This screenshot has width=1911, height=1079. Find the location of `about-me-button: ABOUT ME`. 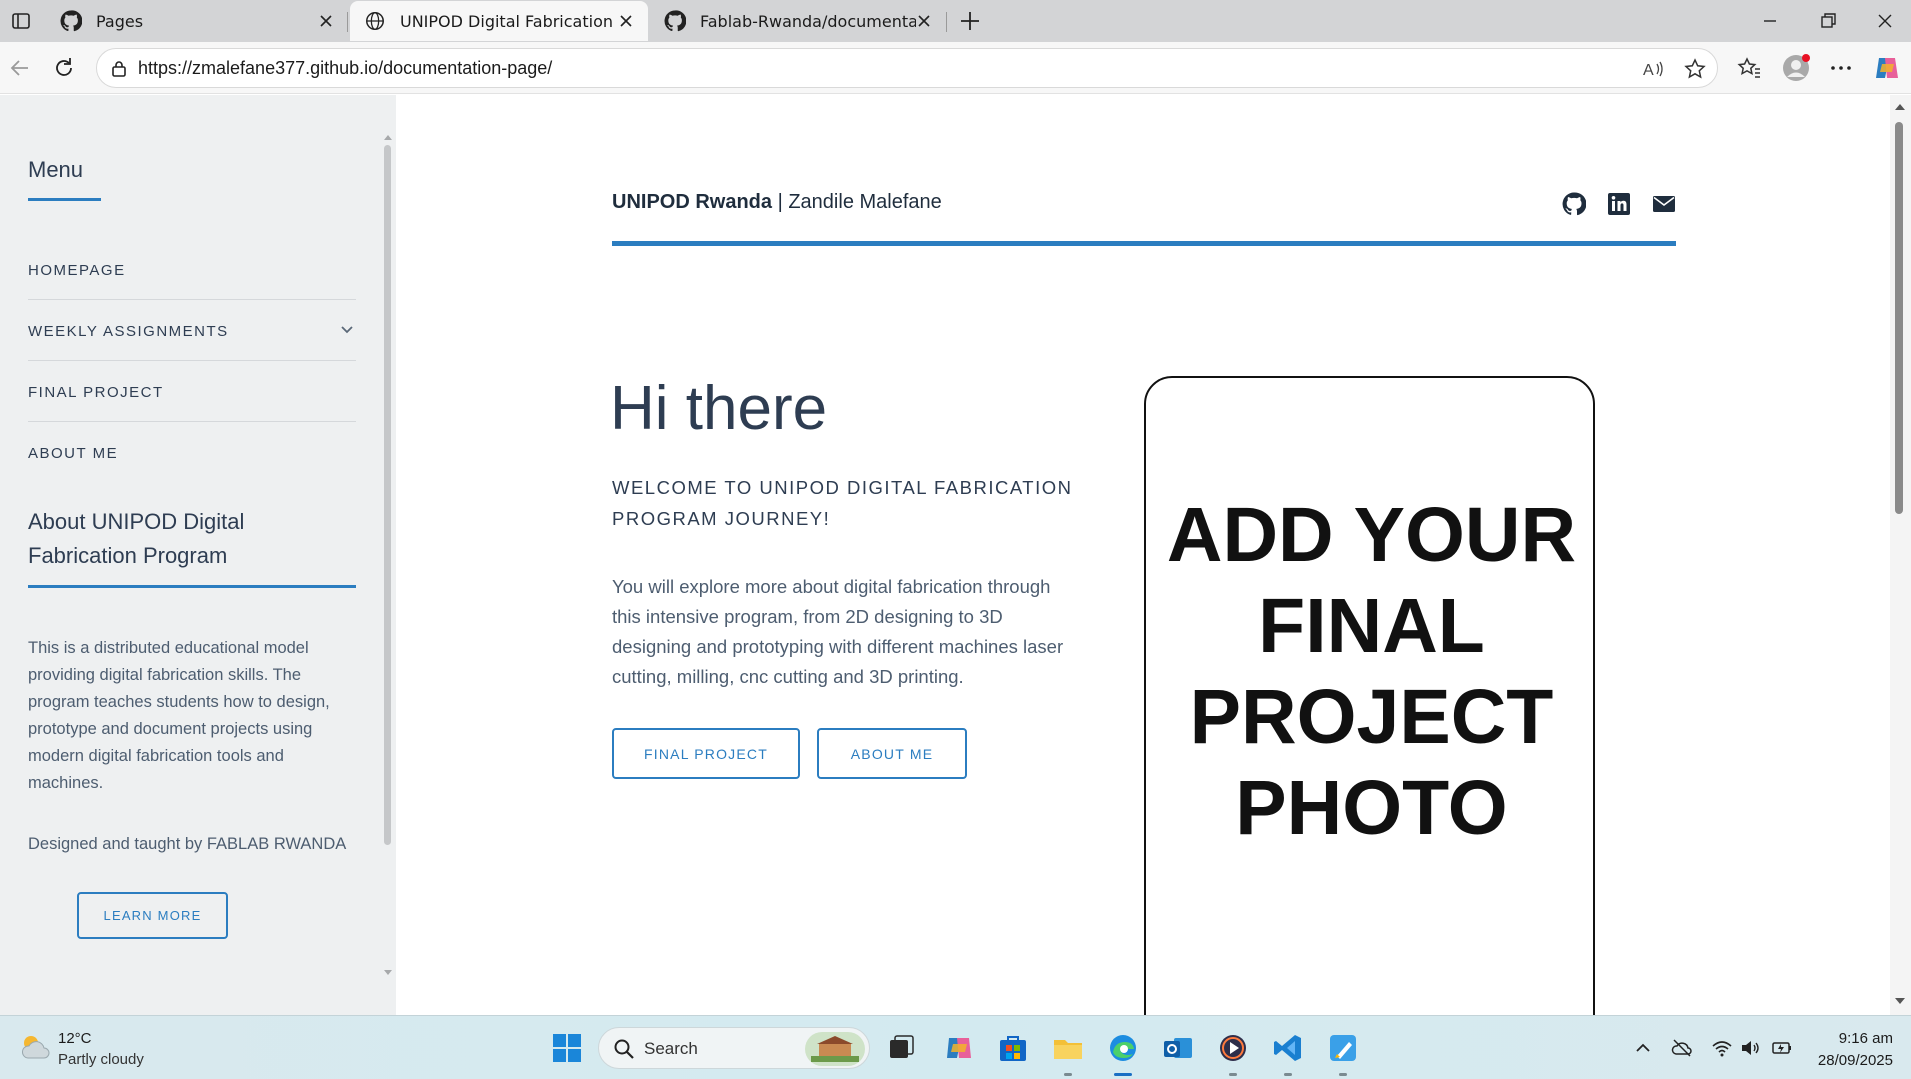

about-me-button: ABOUT ME is located at coordinates (892, 753).